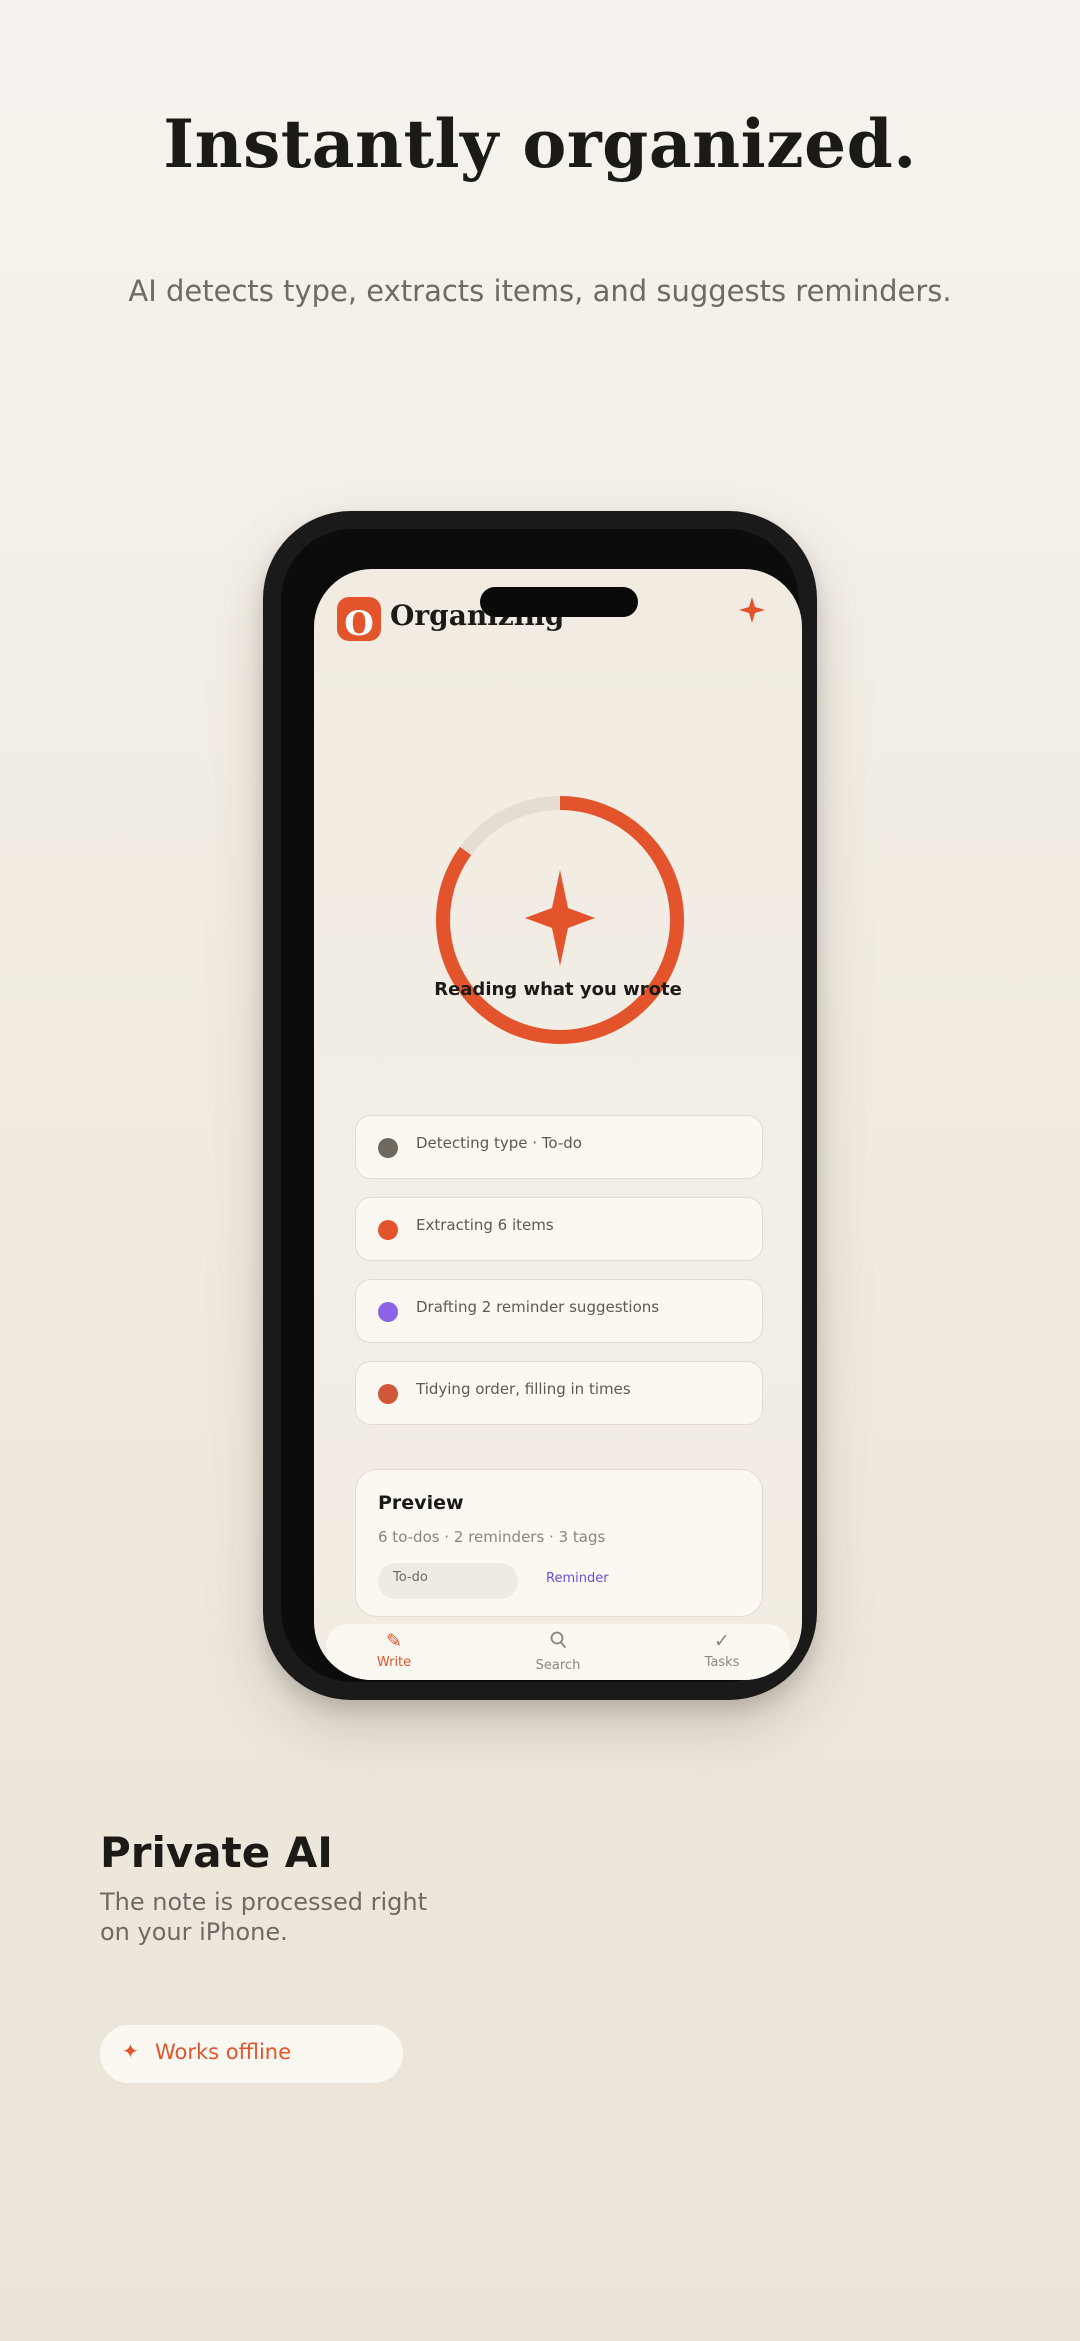 This screenshot has height=2341, width=1080. I want to click on center-sparkle-icon, so click(560, 918).